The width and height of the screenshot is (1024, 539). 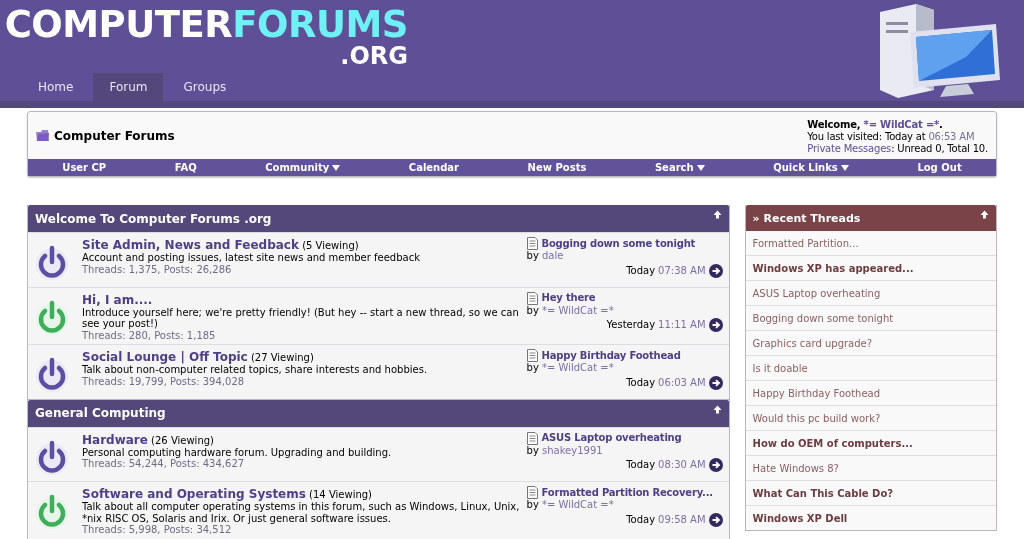 I want to click on forum-stats: Threads: 280, Posts: 1,185, so click(x=149, y=335).